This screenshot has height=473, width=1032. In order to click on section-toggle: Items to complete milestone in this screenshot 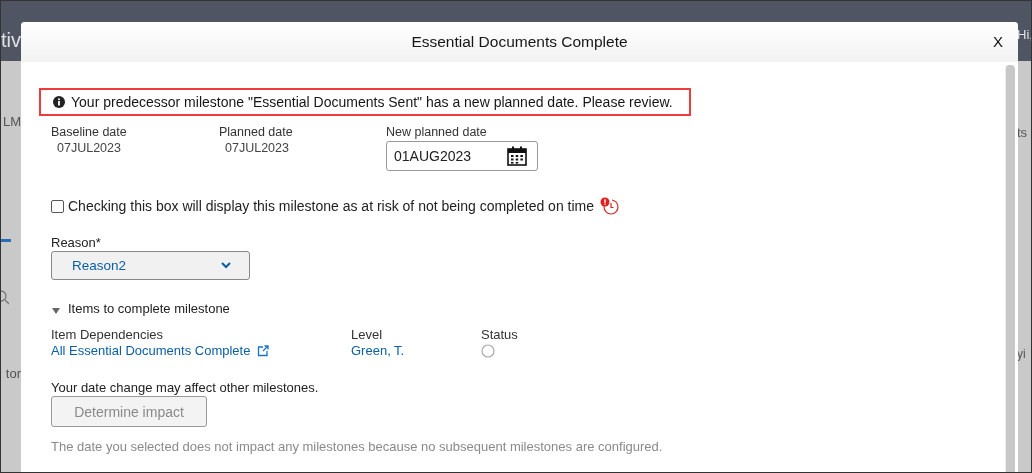, I will do `click(528, 308)`.